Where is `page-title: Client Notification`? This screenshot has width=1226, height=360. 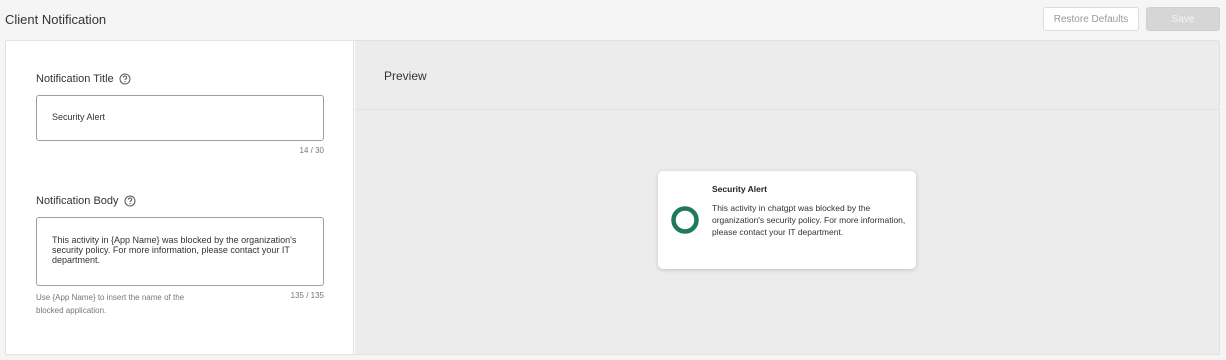
page-title: Client Notification is located at coordinates (56, 19).